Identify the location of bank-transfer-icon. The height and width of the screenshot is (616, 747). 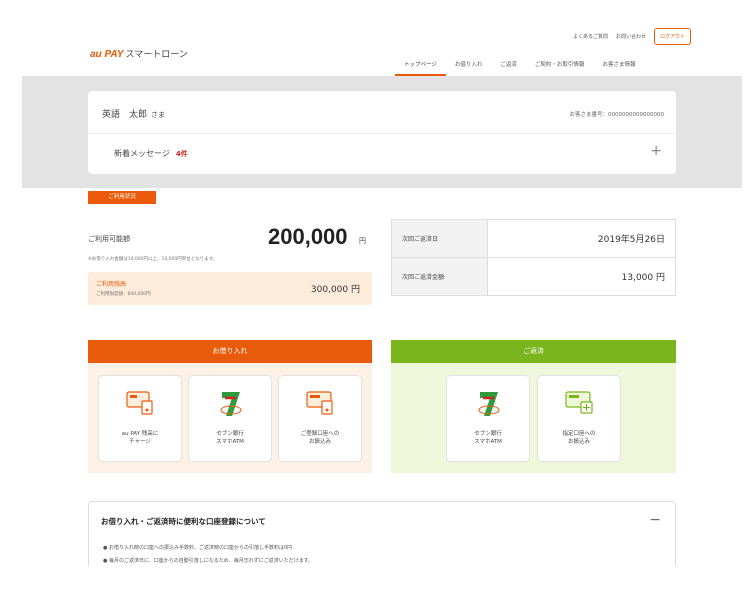
(319, 403).